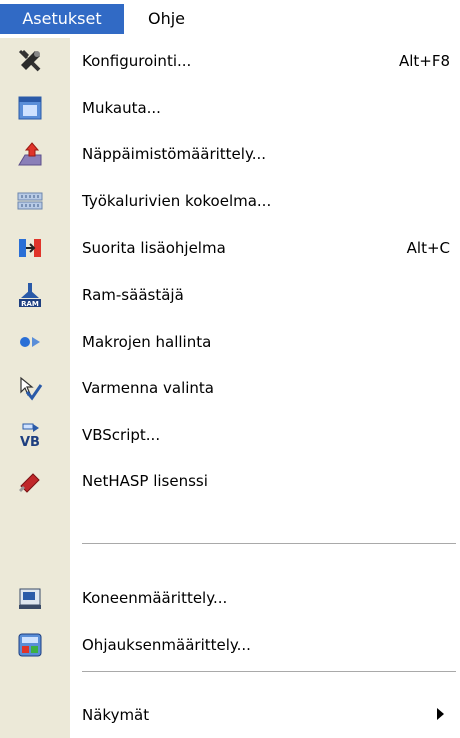 The height and width of the screenshot is (738, 460). I want to click on vbscript-icon: VB, so click(30, 435).